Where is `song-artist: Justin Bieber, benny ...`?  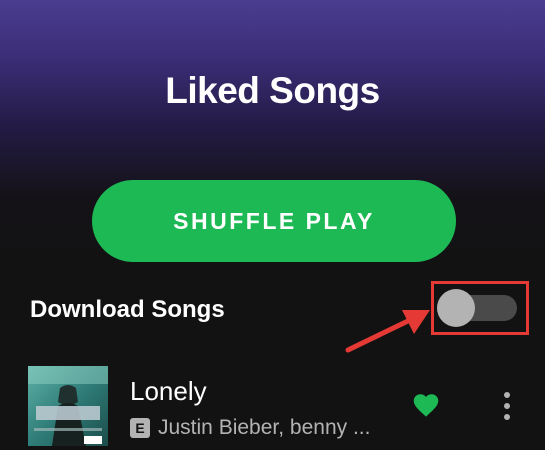
song-artist: Justin Bieber, benny ... is located at coordinates (264, 427).